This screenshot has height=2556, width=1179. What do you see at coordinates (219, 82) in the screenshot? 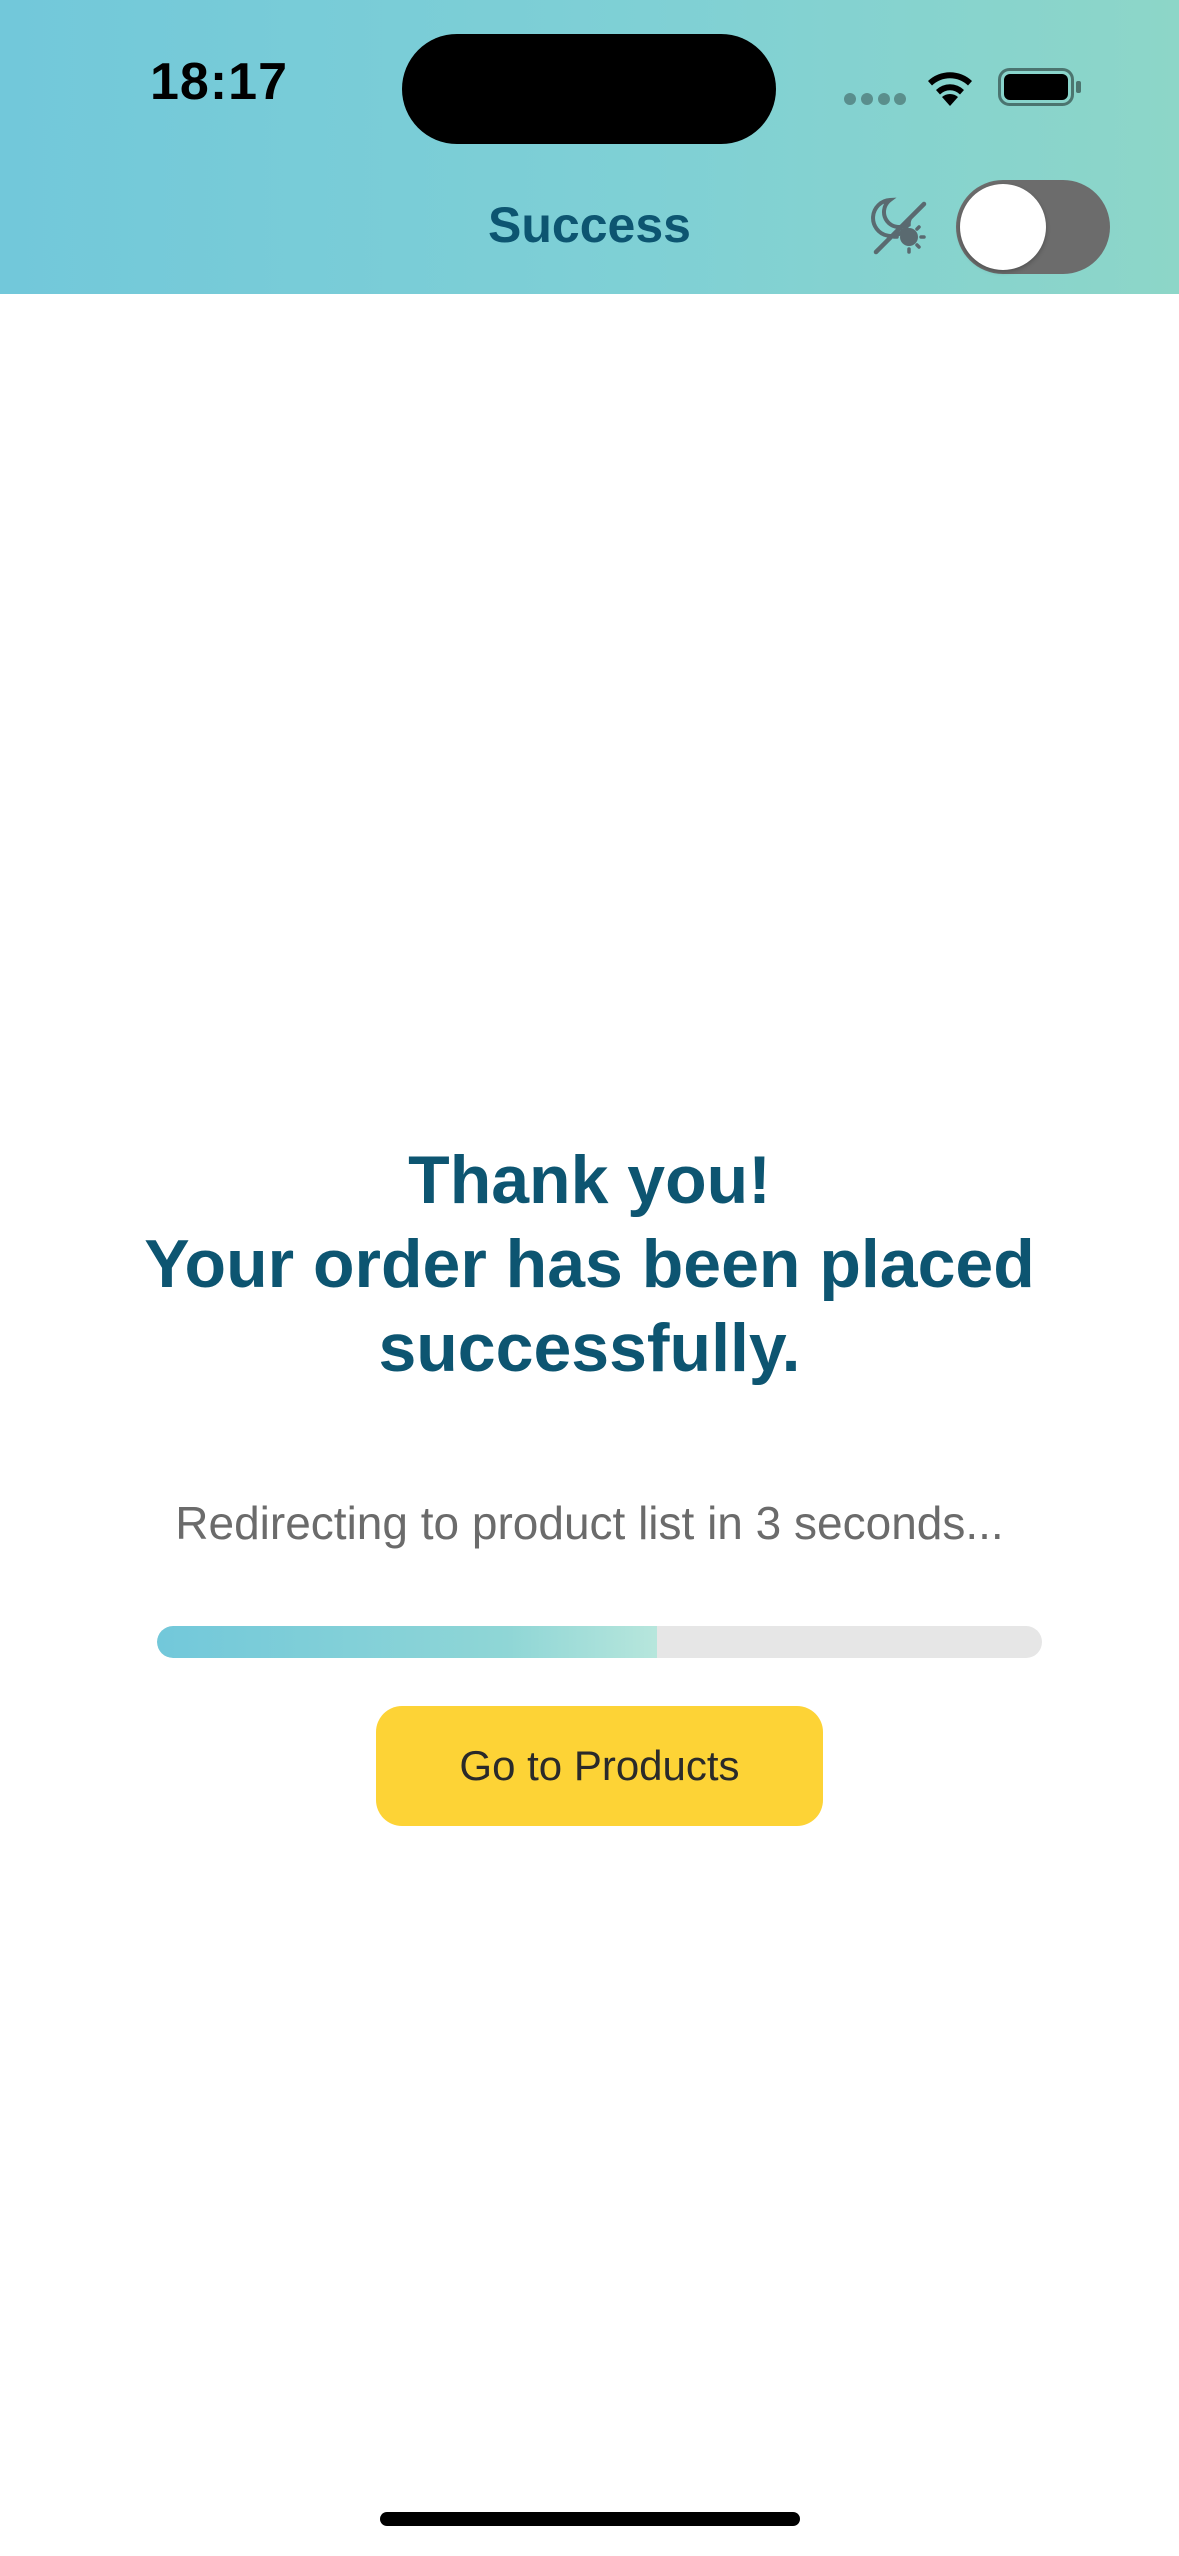
I see `status-time: 18:17` at bounding box center [219, 82].